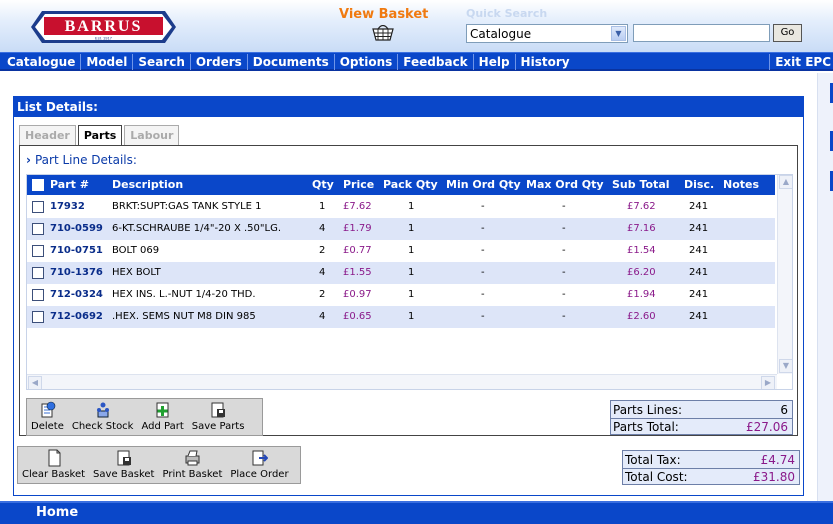 The height and width of the screenshot is (524, 833). What do you see at coordinates (67, 207) in the screenshot?
I see `cell-part-number: 17932` at bounding box center [67, 207].